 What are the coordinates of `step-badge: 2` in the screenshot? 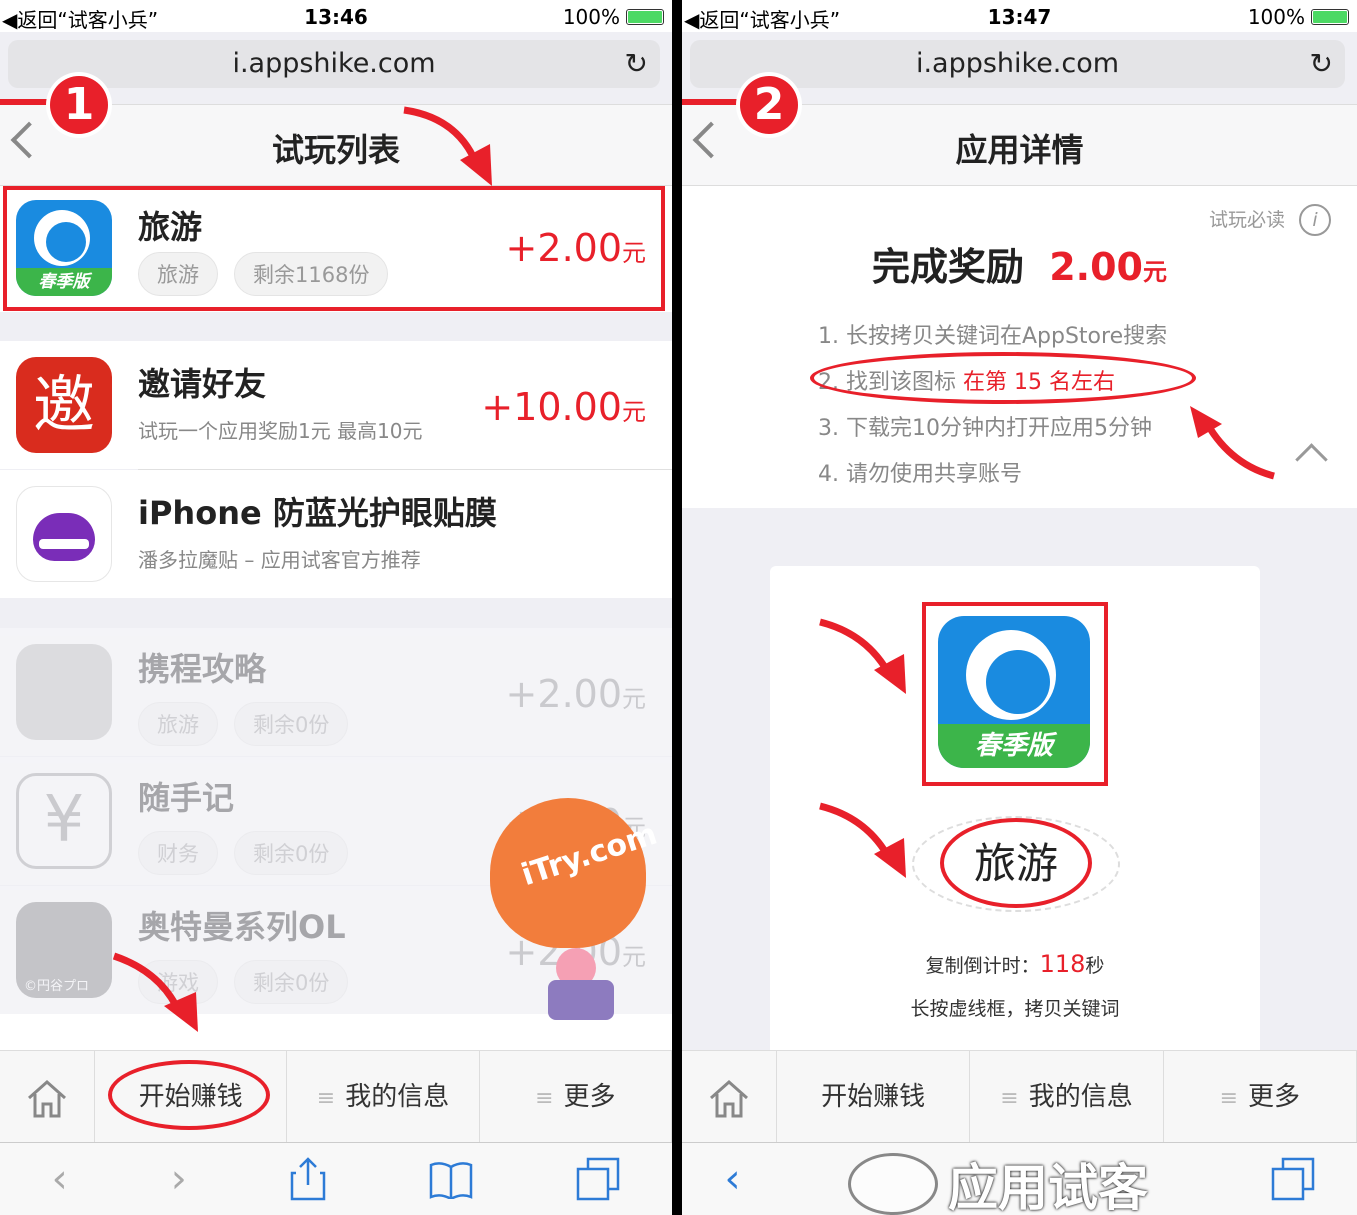 It's located at (769, 105).